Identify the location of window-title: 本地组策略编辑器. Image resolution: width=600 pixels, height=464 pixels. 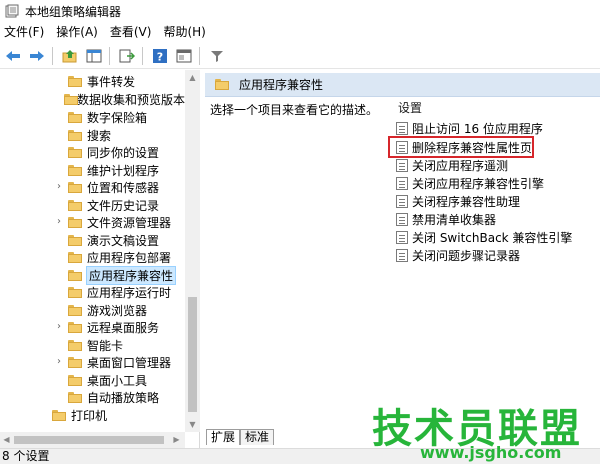
(73, 11).